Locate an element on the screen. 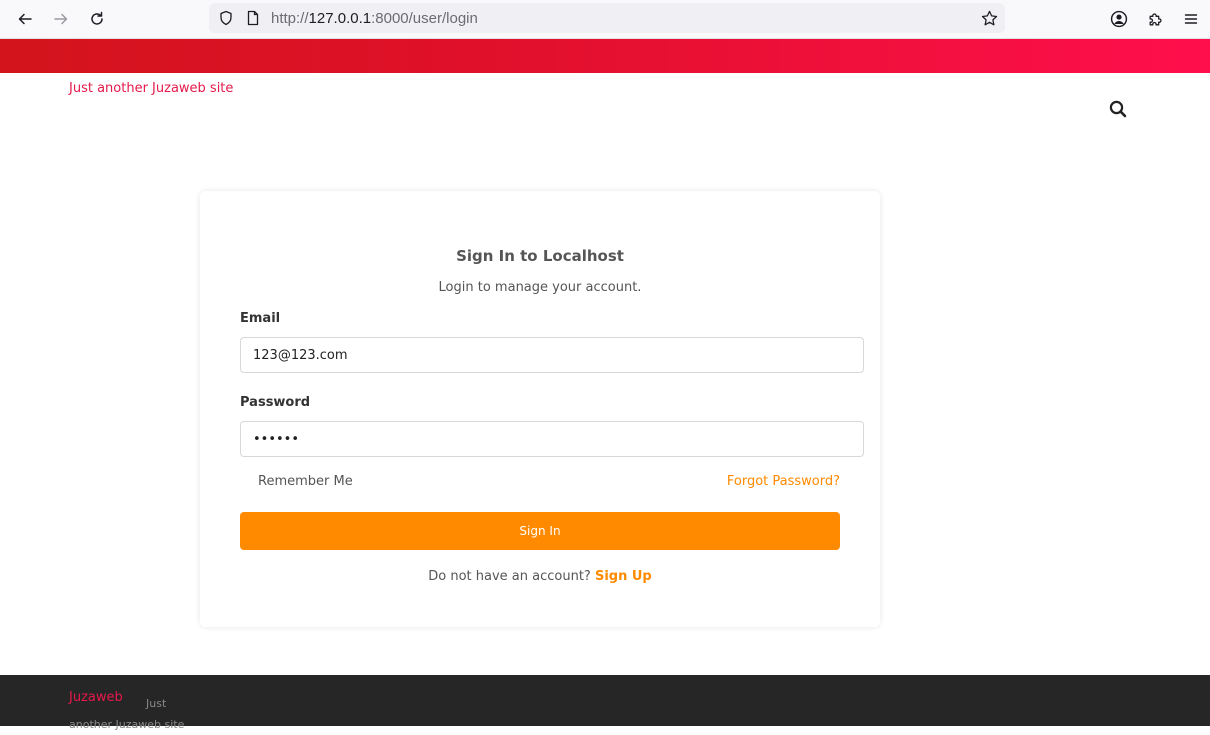 The image size is (1210, 735). address-bar: http://127.0.0.1:8000/user/login is located at coordinates (607, 18).